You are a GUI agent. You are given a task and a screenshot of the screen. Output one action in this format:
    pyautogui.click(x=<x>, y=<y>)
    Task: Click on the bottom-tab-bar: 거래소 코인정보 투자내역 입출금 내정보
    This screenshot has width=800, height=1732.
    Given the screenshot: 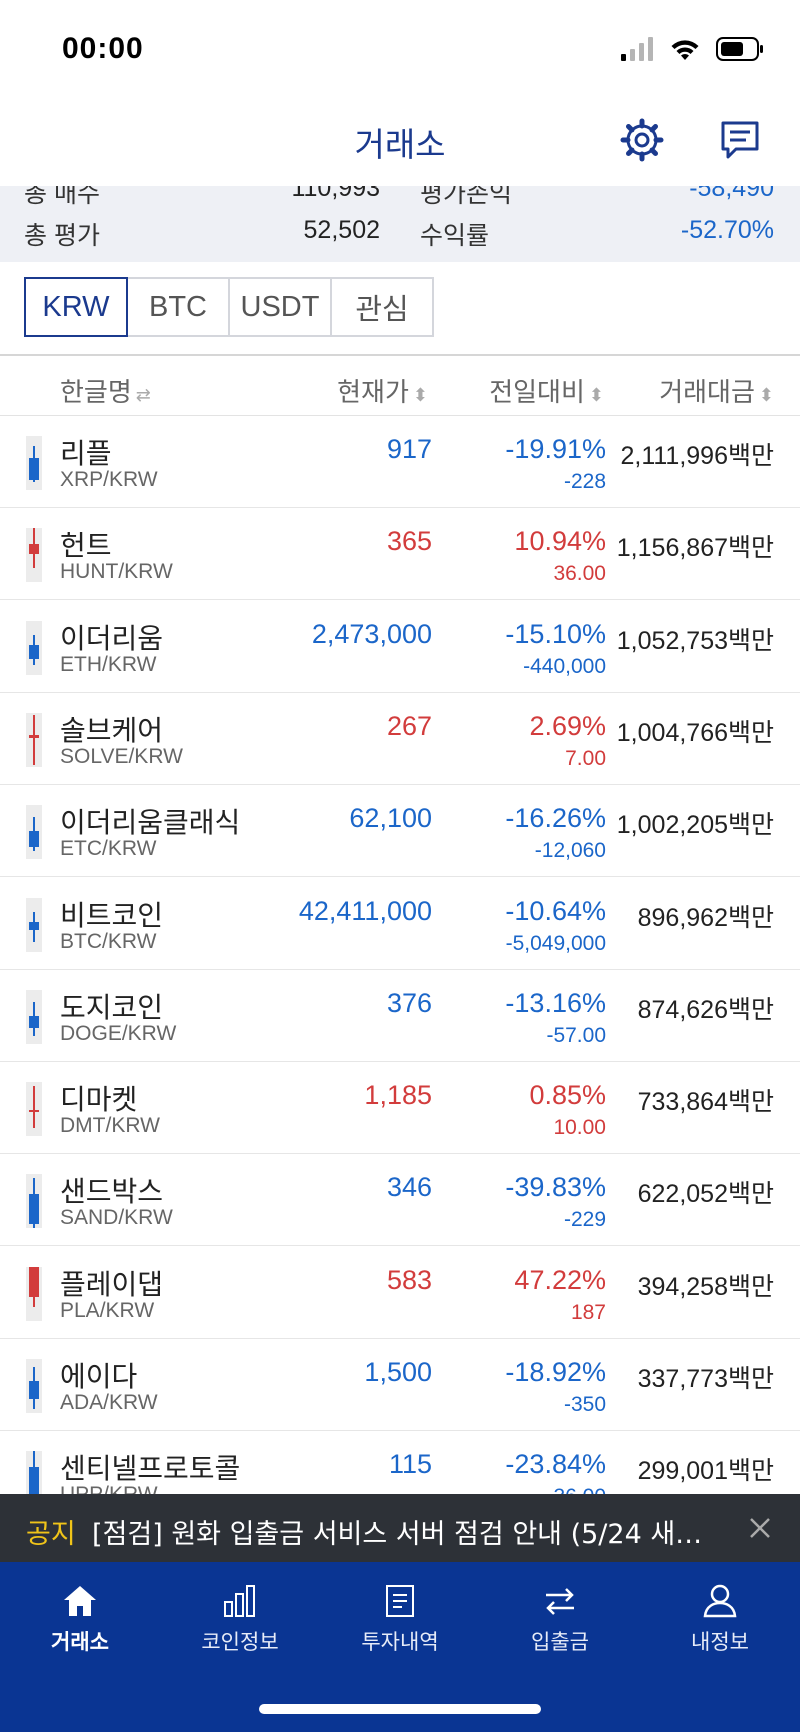 What is the action you would take?
    pyautogui.click(x=400, y=1647)
    